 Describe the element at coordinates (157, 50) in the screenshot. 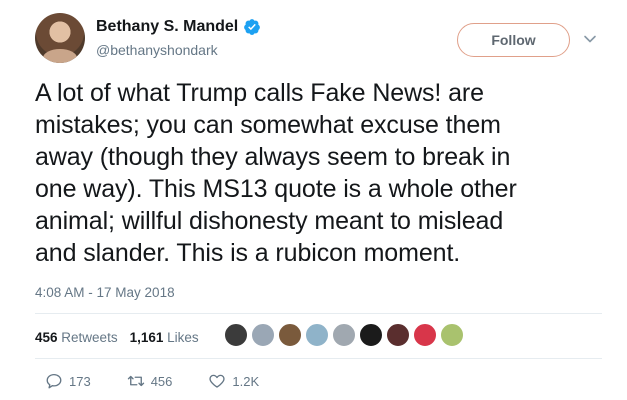

I see `author-handle: @bethanyshondark` at that location.